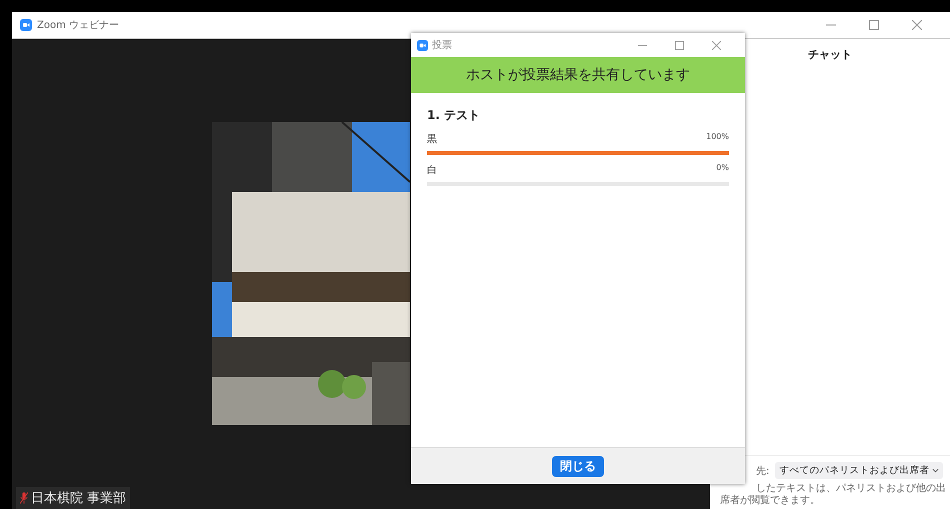  I want to click on result-banner: ホストが投票結果を共有しています, so click(578, 75).